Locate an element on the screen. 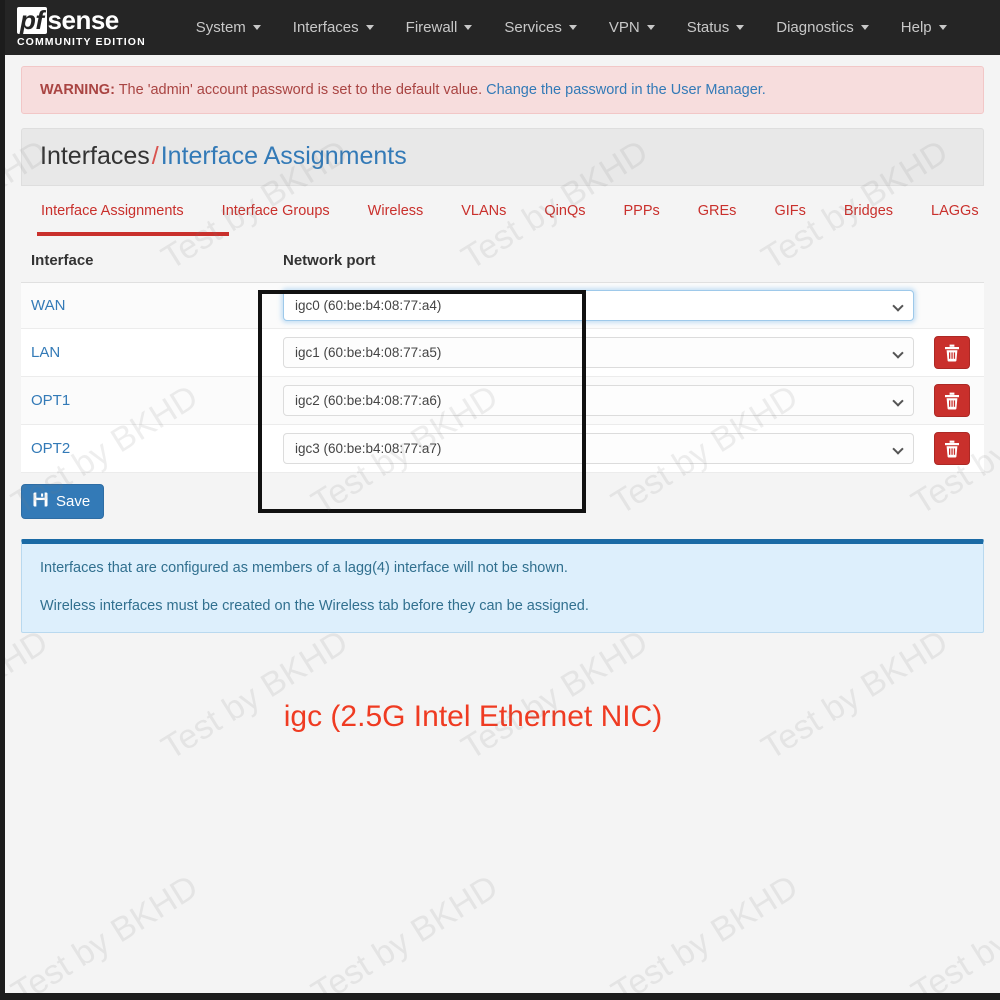 The width and height of the screenshot is (1000, 1000). change-password-link: Change the password in the User Manager. is located at coordinates (626, 90).